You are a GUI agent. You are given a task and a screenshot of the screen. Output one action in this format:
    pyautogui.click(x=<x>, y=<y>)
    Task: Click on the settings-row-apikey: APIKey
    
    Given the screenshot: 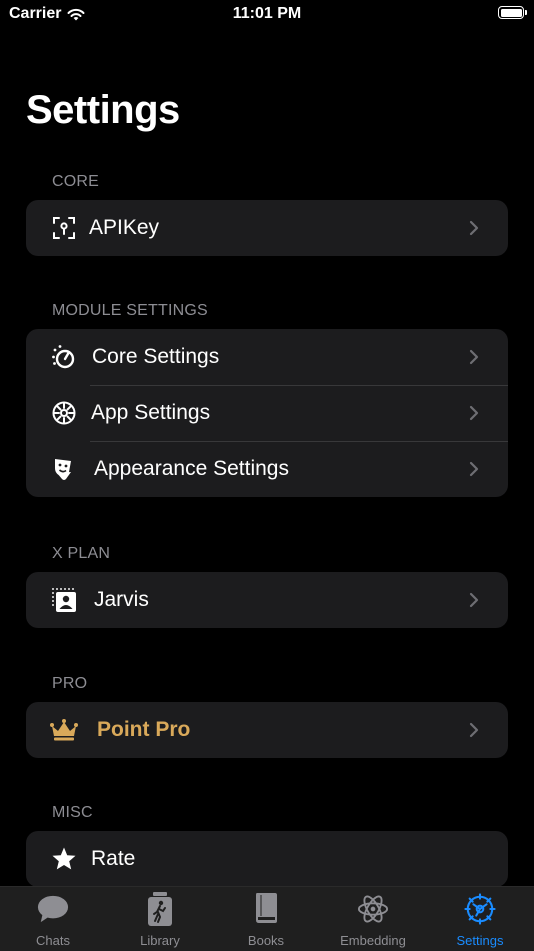 What is the action you would take?
    pyautogui.click(x=267, y=228)
    